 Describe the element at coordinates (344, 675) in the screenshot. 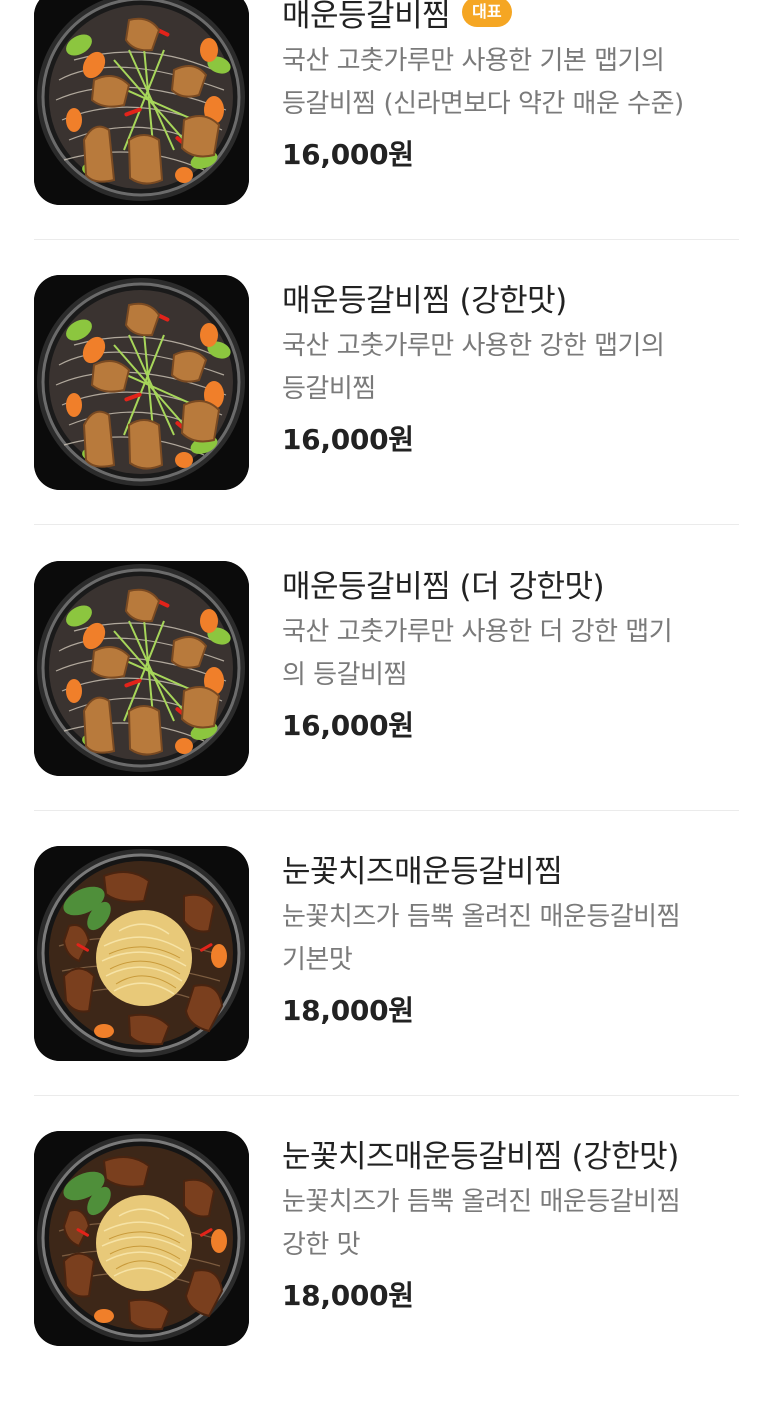

I see `menu-item-description-line: 의 등갈비찜` at that location.